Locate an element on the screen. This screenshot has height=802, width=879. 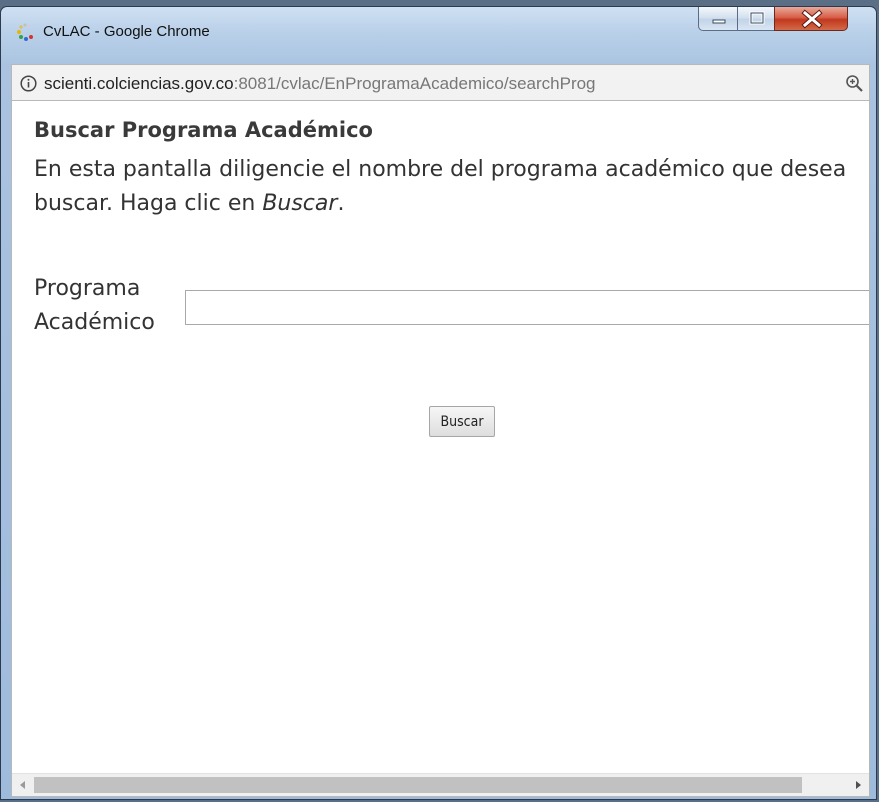
close-icon is located at coordinates (812, 19).